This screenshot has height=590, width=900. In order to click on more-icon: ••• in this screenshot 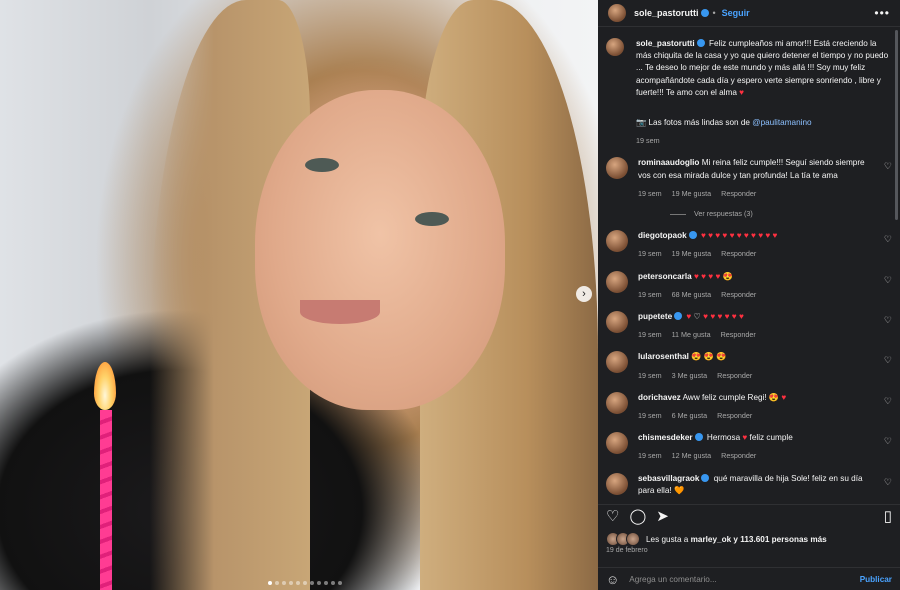, I will do `click(882, 13)`.